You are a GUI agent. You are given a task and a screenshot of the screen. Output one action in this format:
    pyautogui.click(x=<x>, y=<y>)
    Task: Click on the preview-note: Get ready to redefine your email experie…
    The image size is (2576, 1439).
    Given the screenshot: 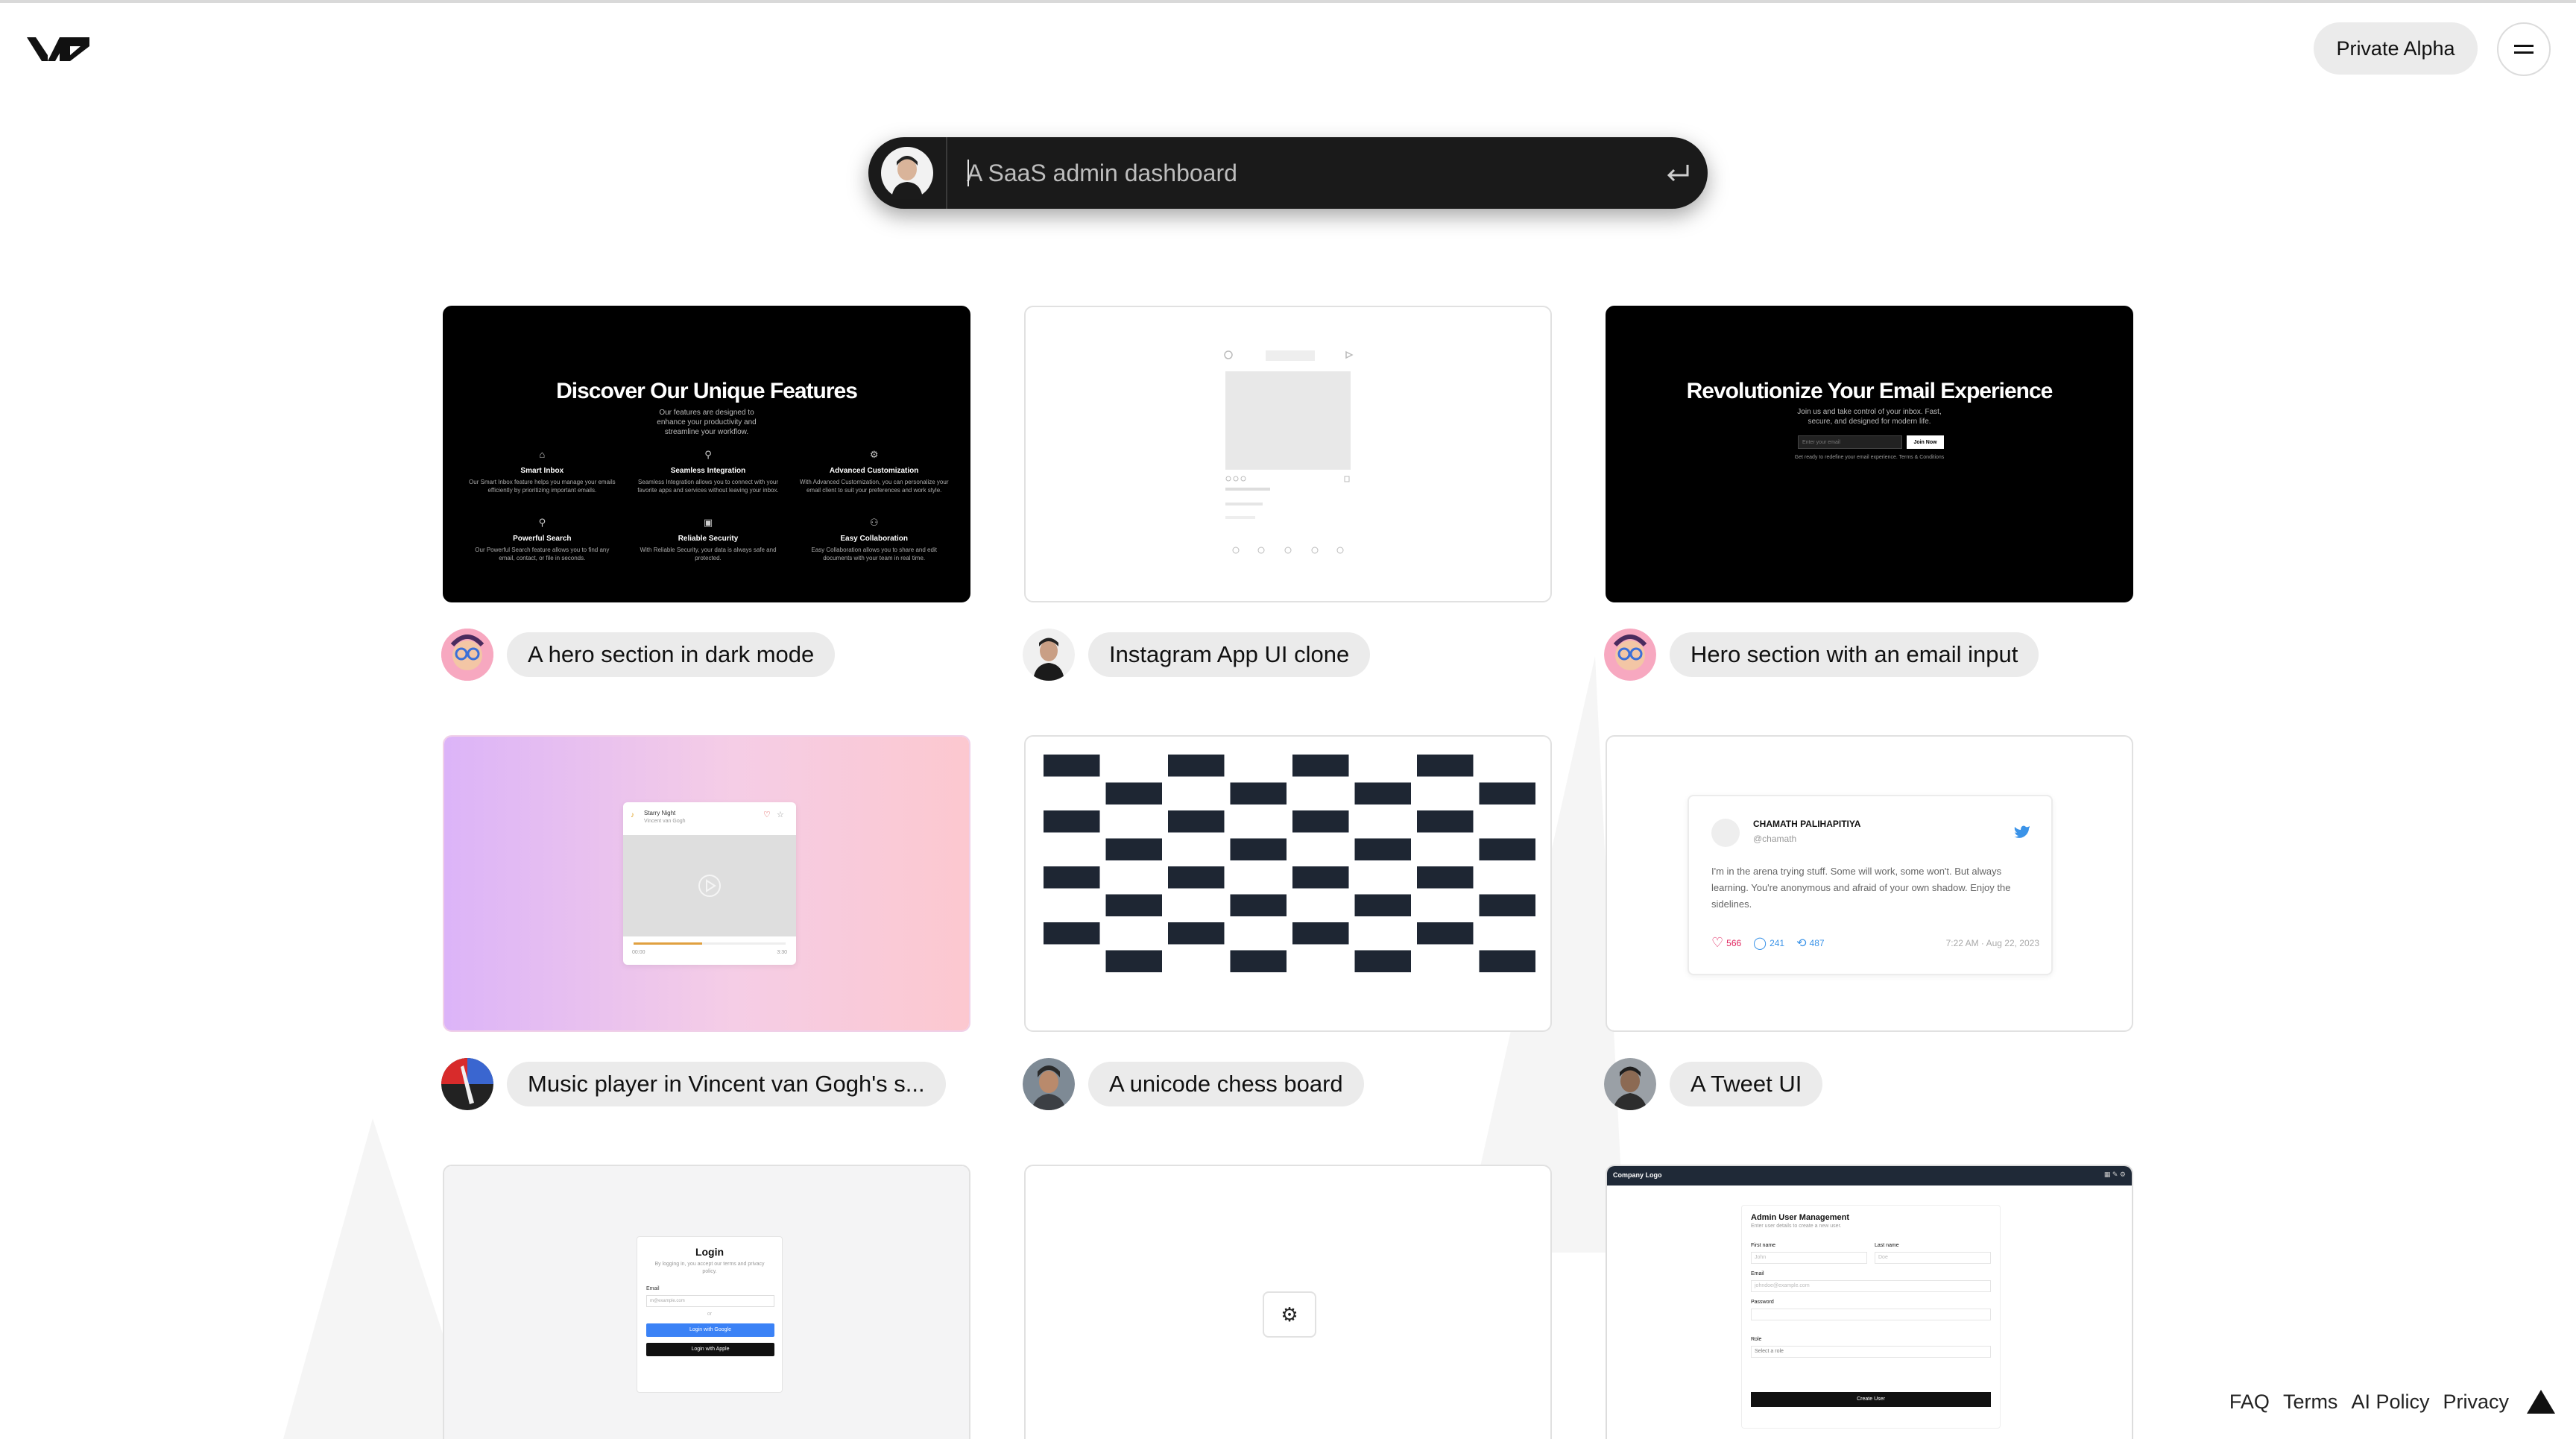 What is the action you would take?
    pyautogui.click(x=1870, y=458)
    